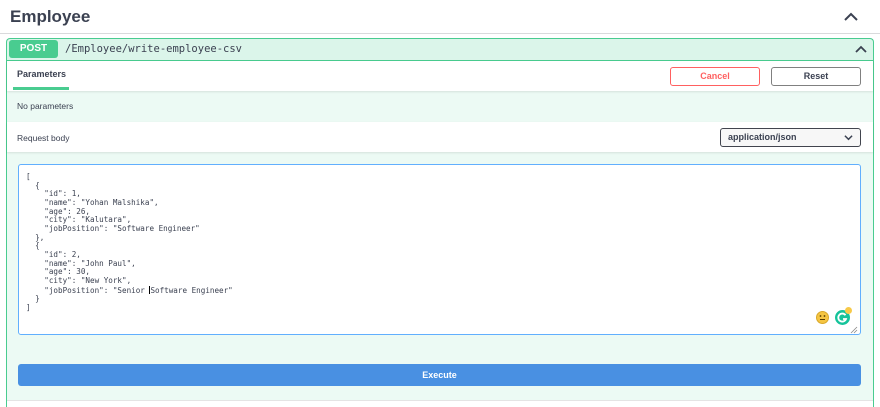 This screenshot has width=880, height=407. Describe the element at coordinates (440, 137) in the screenshot. I see `request-body-header: Request body application/json` at that location.